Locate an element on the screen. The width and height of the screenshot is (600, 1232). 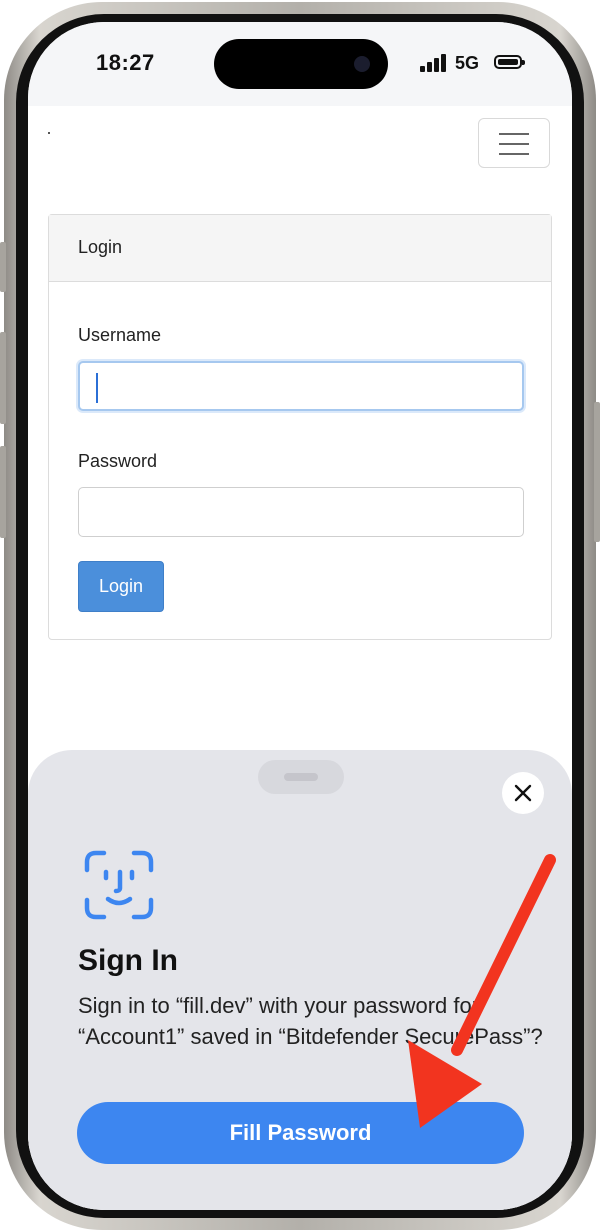
action-button is located at coordinates (3, 267).